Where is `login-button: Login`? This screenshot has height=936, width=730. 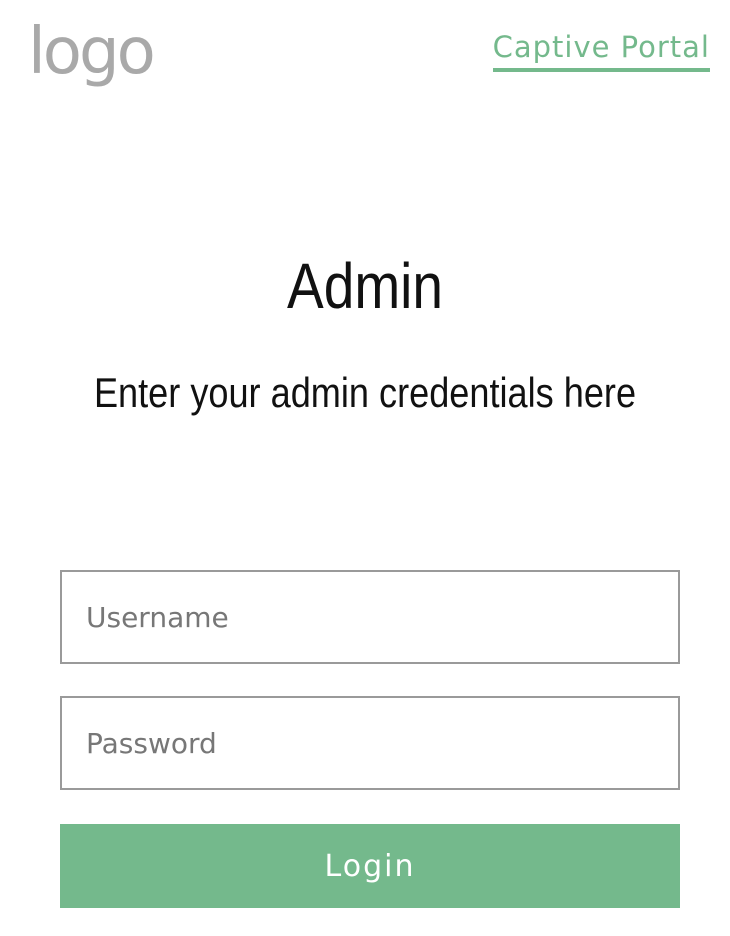
login-button: Login is located at coordinates (370, 866).